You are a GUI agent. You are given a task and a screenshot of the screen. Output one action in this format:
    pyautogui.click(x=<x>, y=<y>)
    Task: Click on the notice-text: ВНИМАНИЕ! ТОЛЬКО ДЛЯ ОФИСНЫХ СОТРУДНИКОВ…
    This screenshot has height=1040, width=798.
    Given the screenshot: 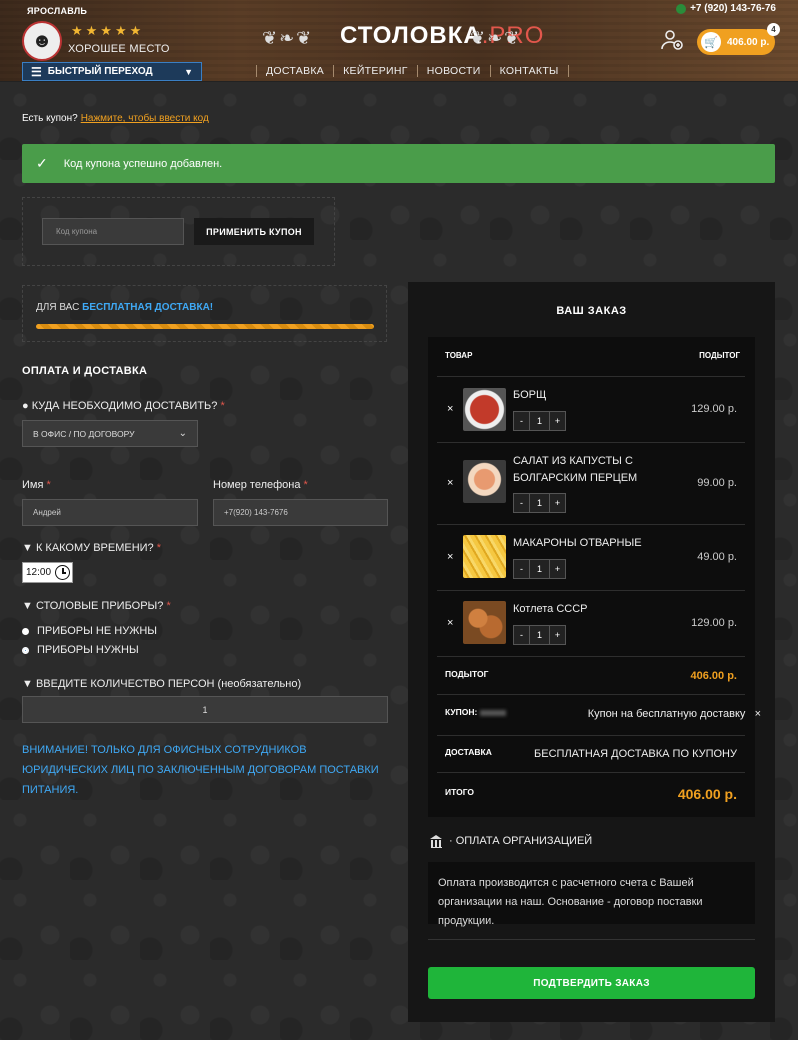 What is the action you would take?
    pyautogui.click(x=200, y=770)
    